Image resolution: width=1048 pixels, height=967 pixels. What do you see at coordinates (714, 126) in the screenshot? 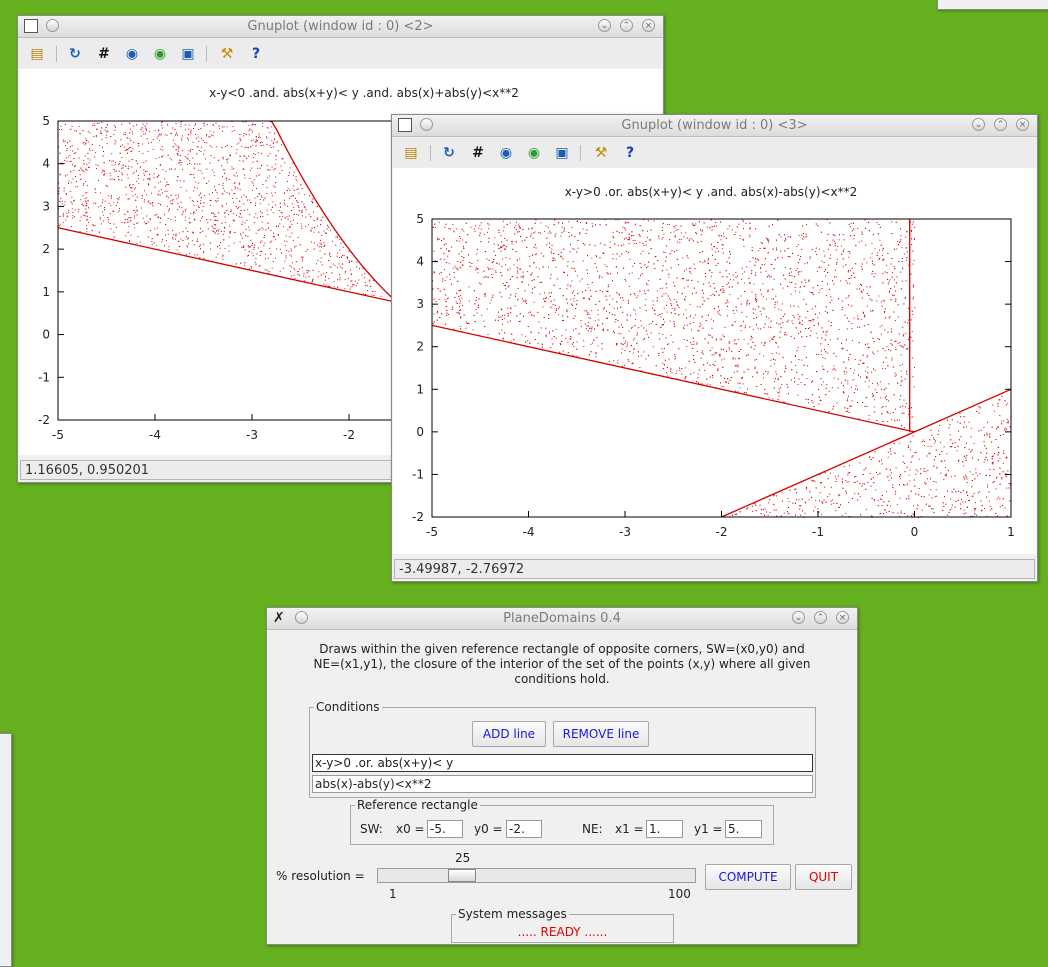
I see `title-bar: Gnuplot (window id : 0) <3> ⌄ ⌃ ×` at bounding box center [714, 126].